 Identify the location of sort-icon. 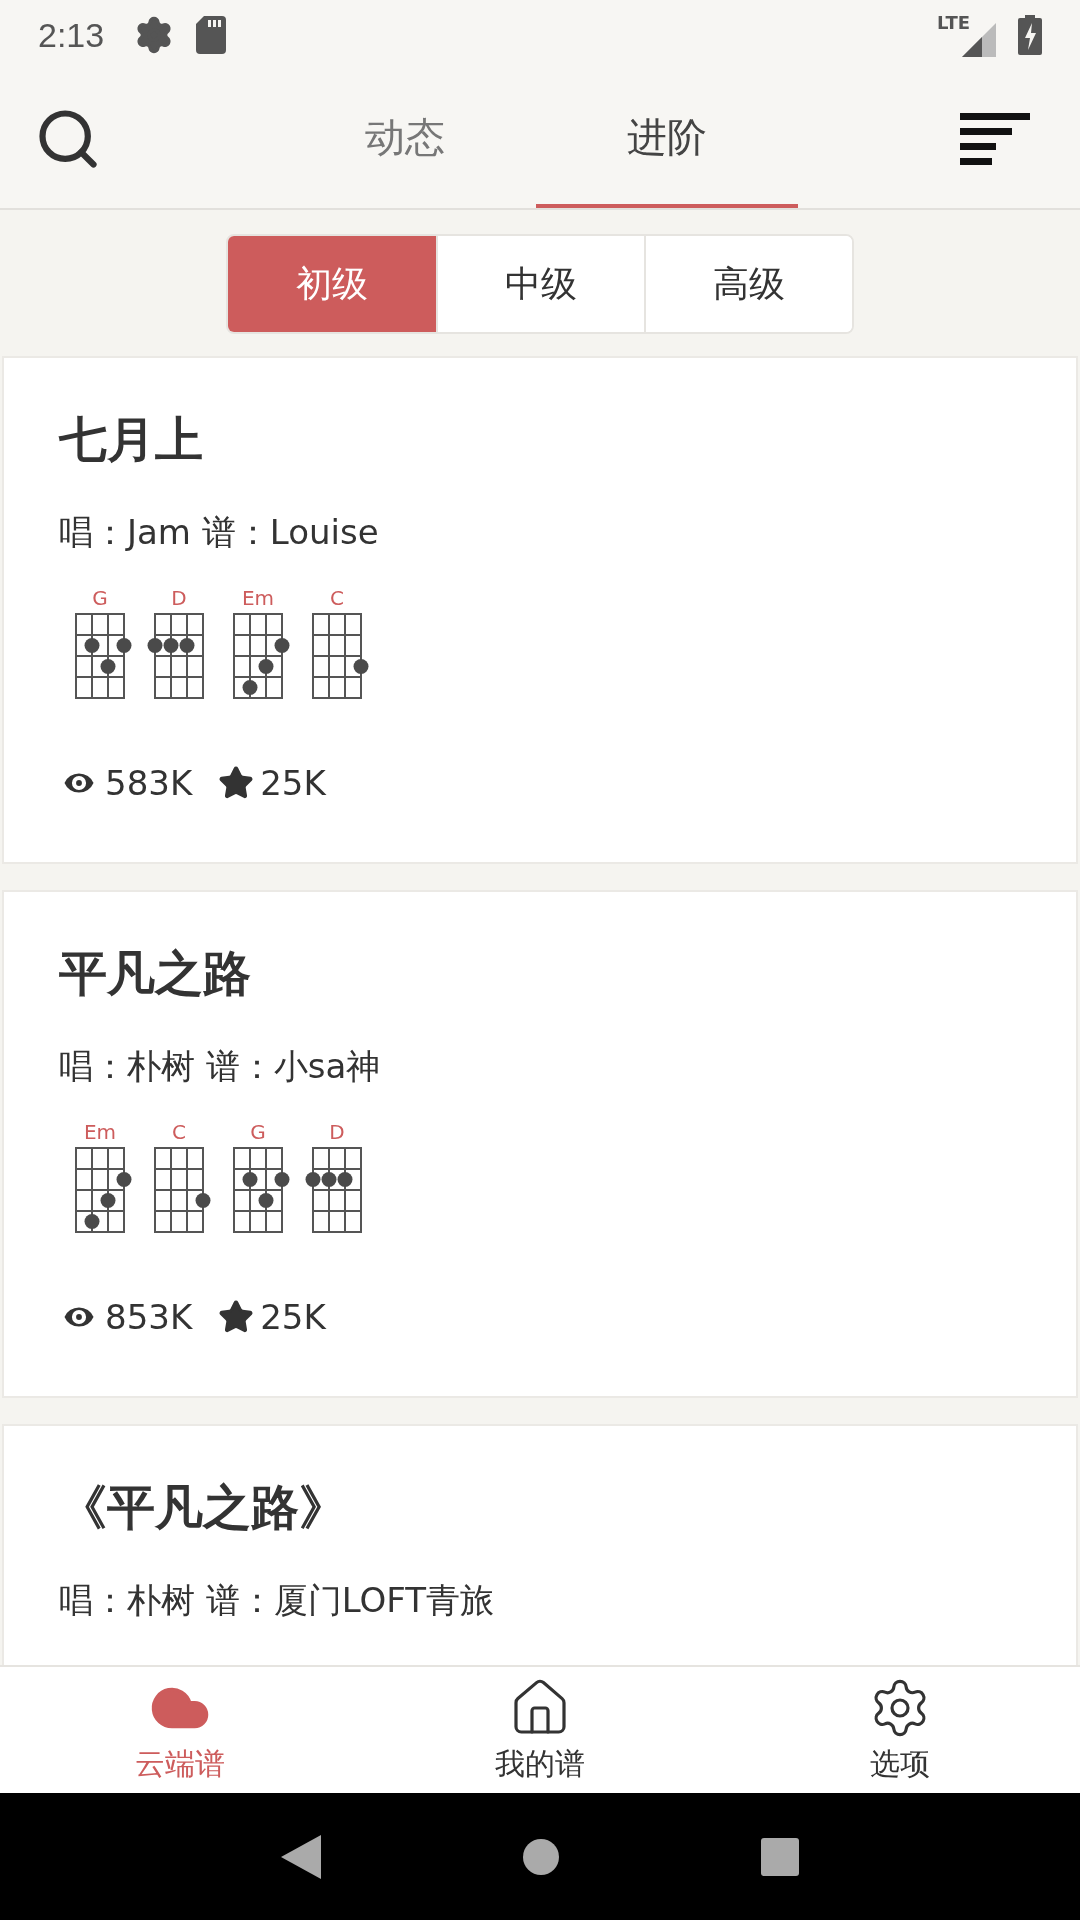
(995, 139).